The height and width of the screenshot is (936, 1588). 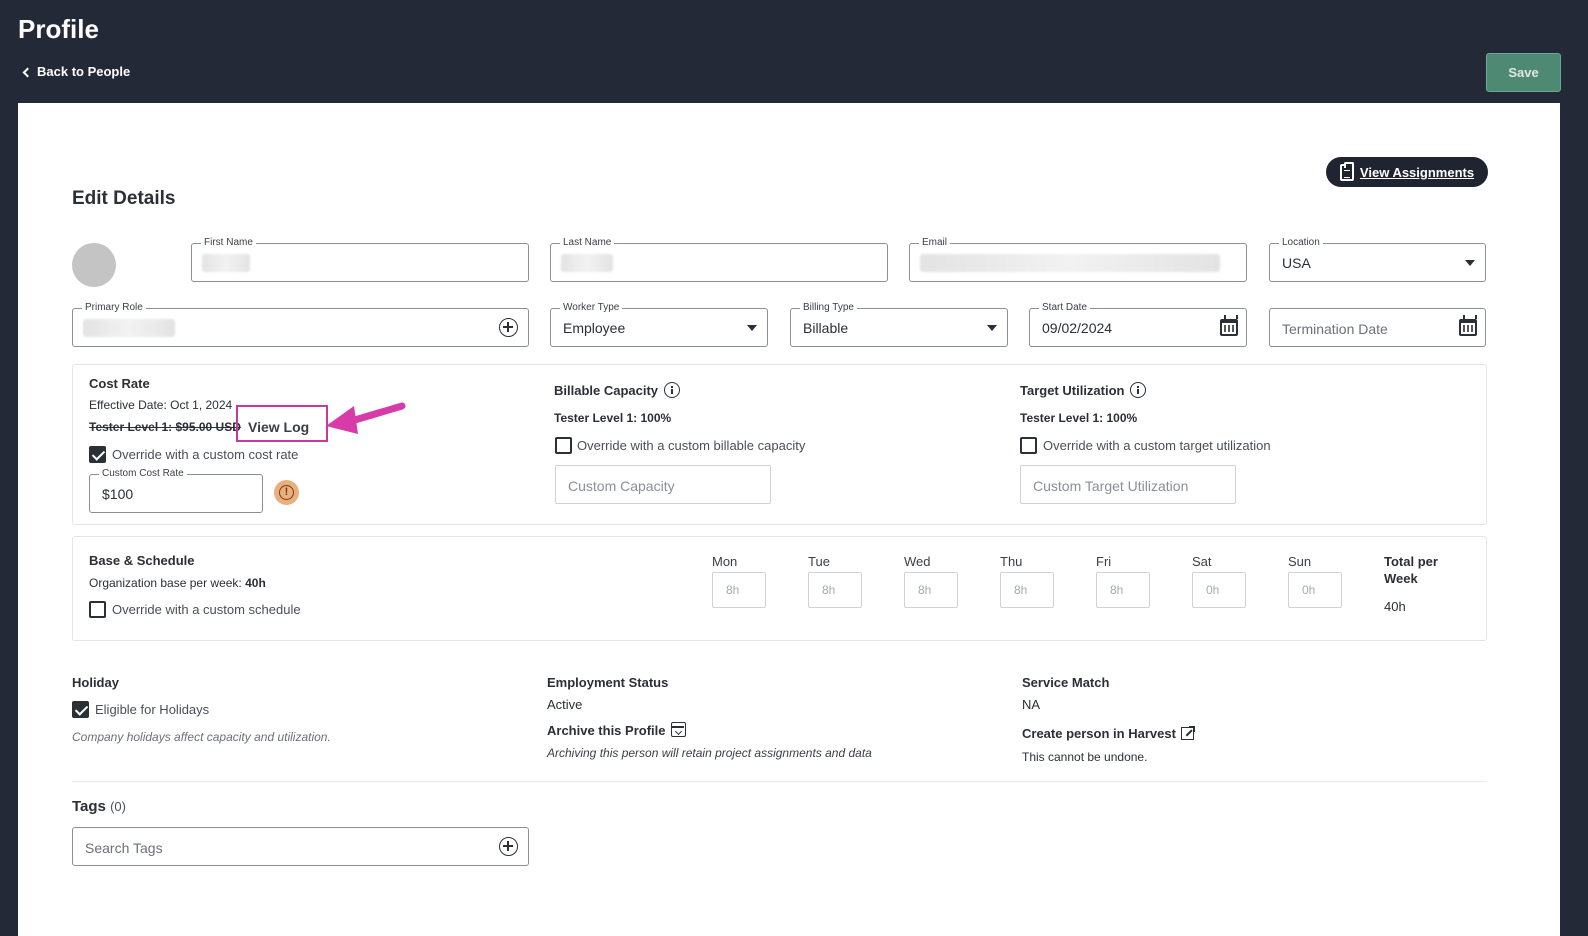 What do you see at coordinates (1028, 445) in the screenshot?
I see `override-target-utilization-checkbox` at bounding box center [1028, 445].